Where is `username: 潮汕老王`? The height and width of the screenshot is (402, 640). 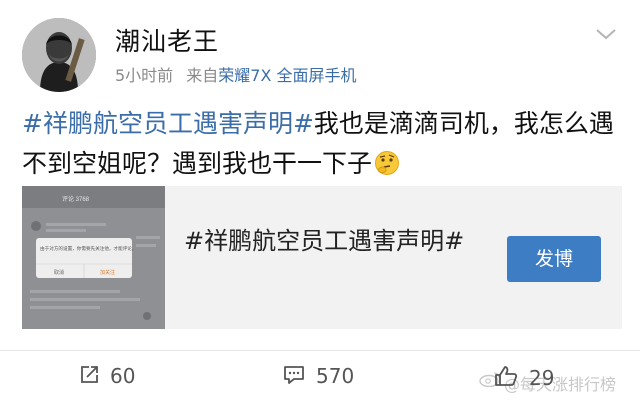 username: 潮汕老王 is located at coordinates (167, 40).